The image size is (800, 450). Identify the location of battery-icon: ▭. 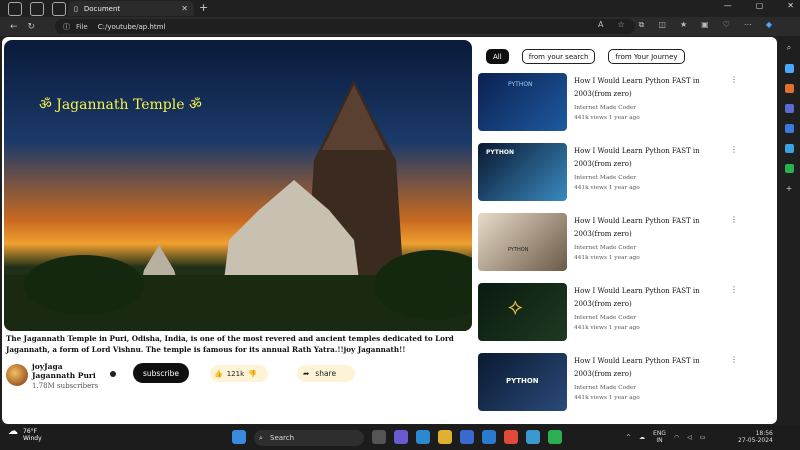
(703, 437).